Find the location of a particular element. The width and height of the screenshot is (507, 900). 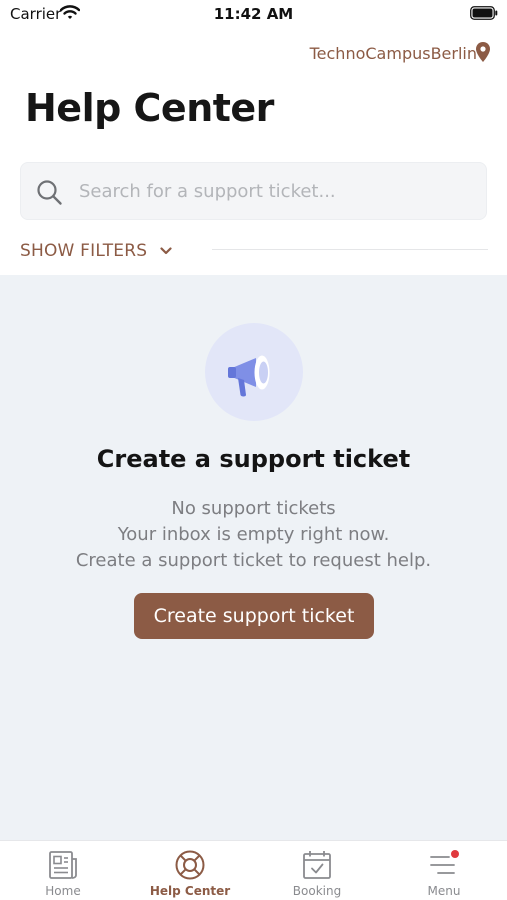

show-filters-toggle: SHOW FILTERS is located at coordinates (96, 251).